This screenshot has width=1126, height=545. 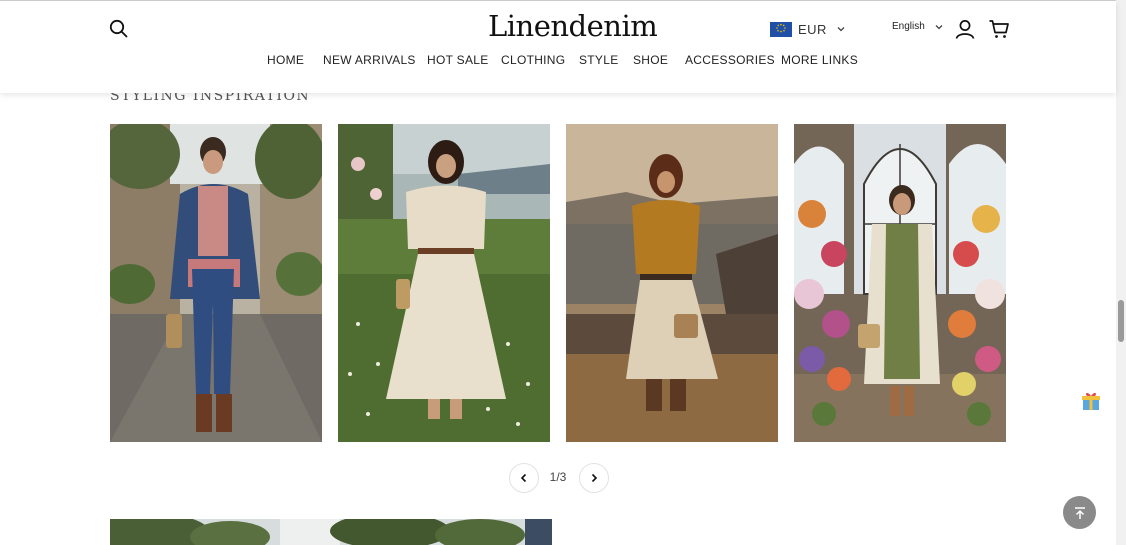 What do you see at coordinates (533, 60) in the screenshot?
I see `nav-item-clothing: CLOTHING` at bounding box center [533, 60].